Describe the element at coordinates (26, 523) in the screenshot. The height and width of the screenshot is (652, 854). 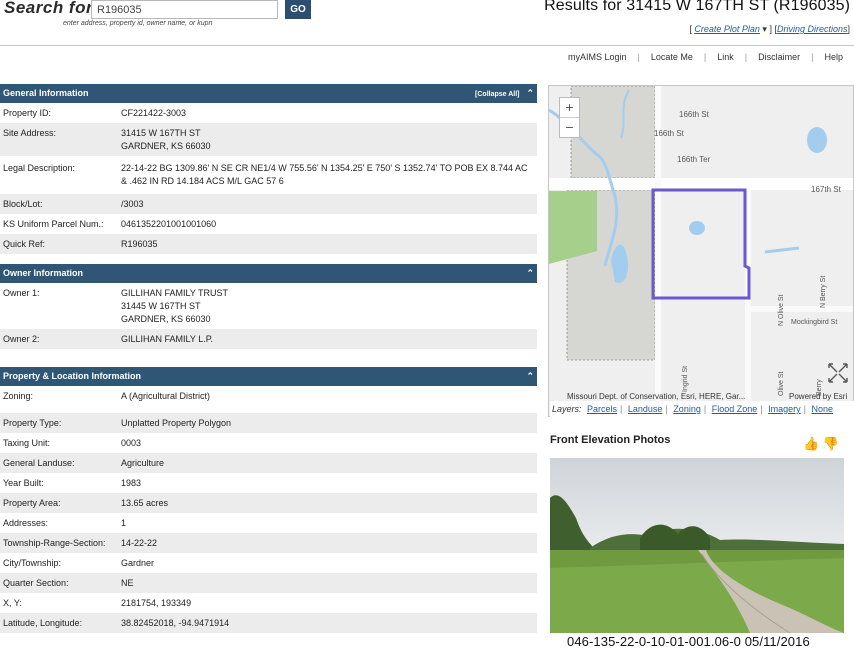
I see `row-label: Addresses:` at that location.